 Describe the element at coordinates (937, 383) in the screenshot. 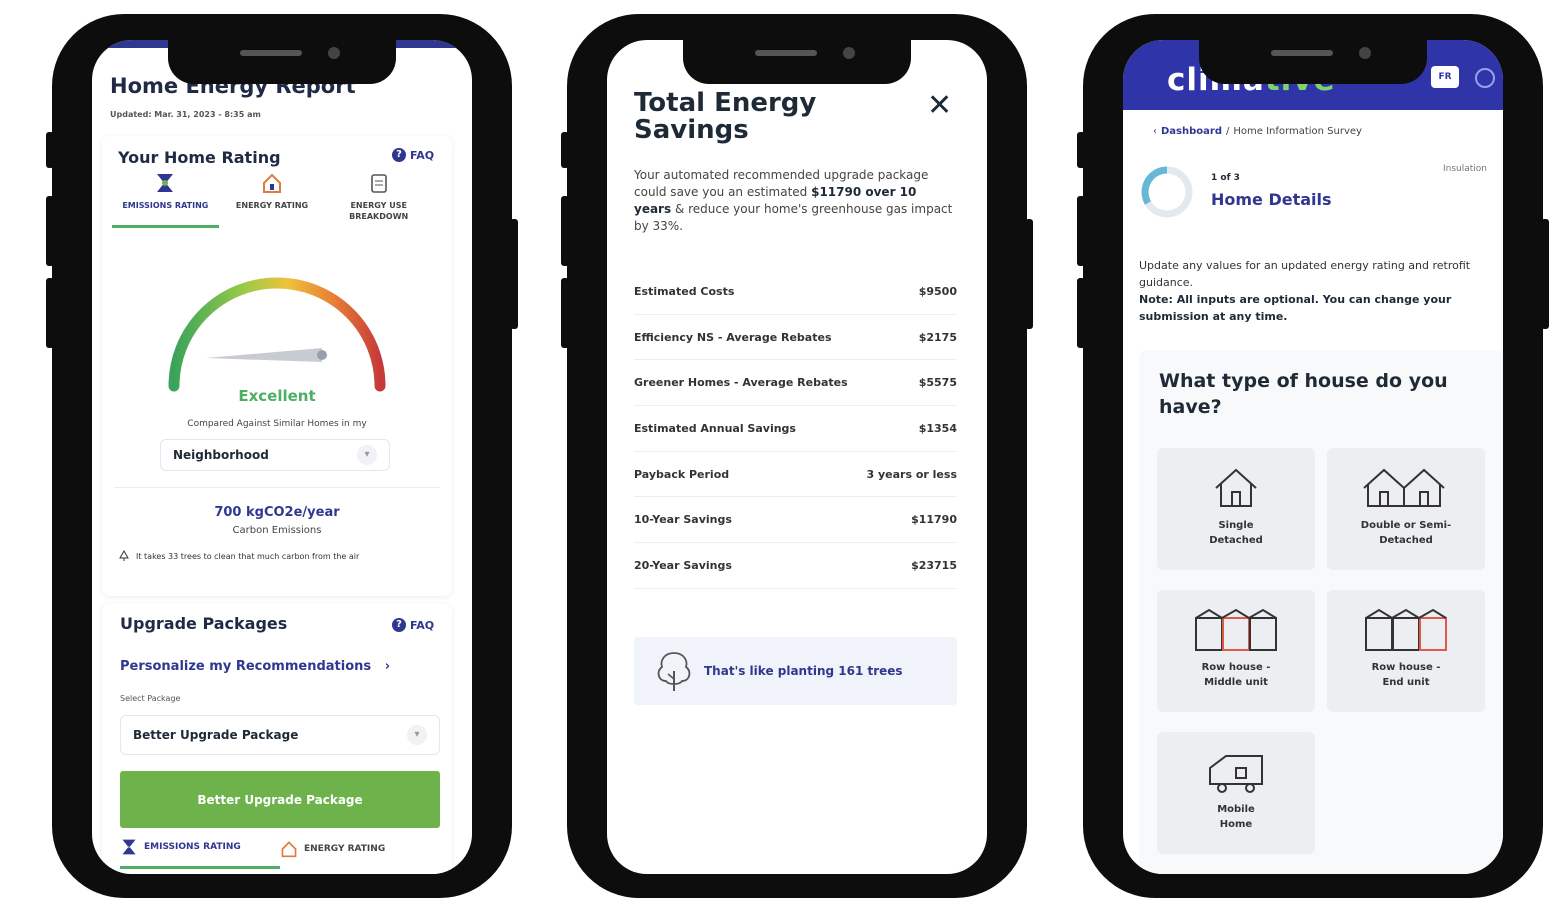

I see `row-value: $5575` at that location.